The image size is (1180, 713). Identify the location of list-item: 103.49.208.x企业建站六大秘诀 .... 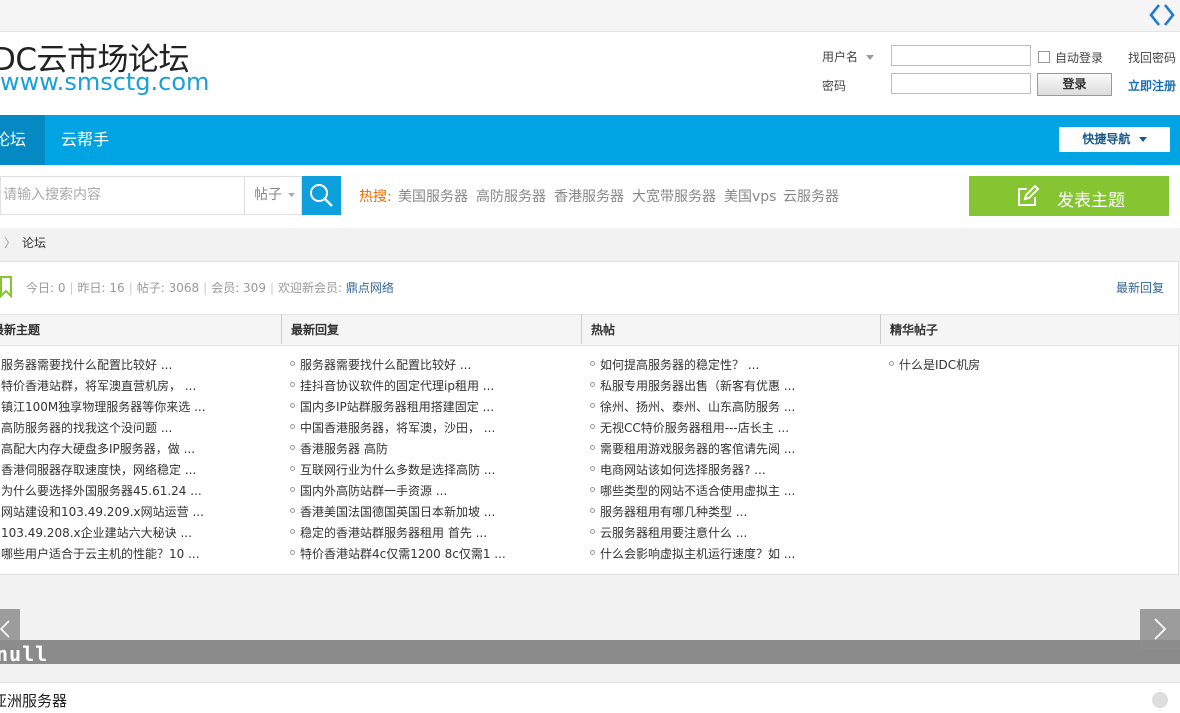
(103, 533).